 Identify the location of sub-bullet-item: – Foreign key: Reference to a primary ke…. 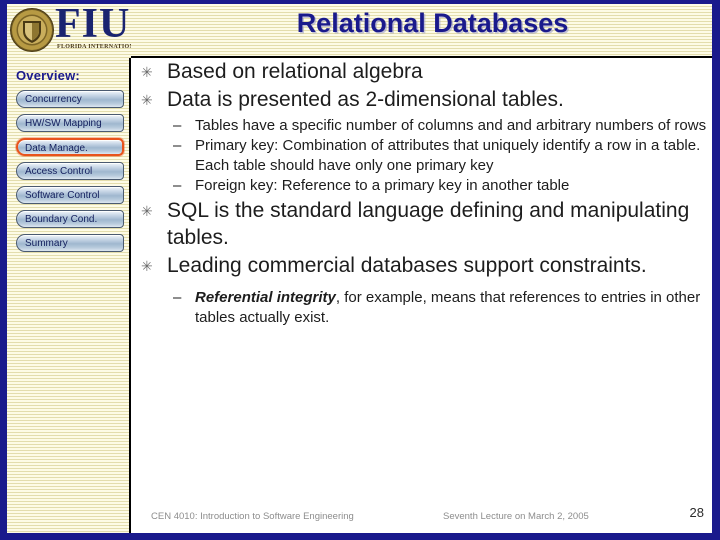
(439, 186).